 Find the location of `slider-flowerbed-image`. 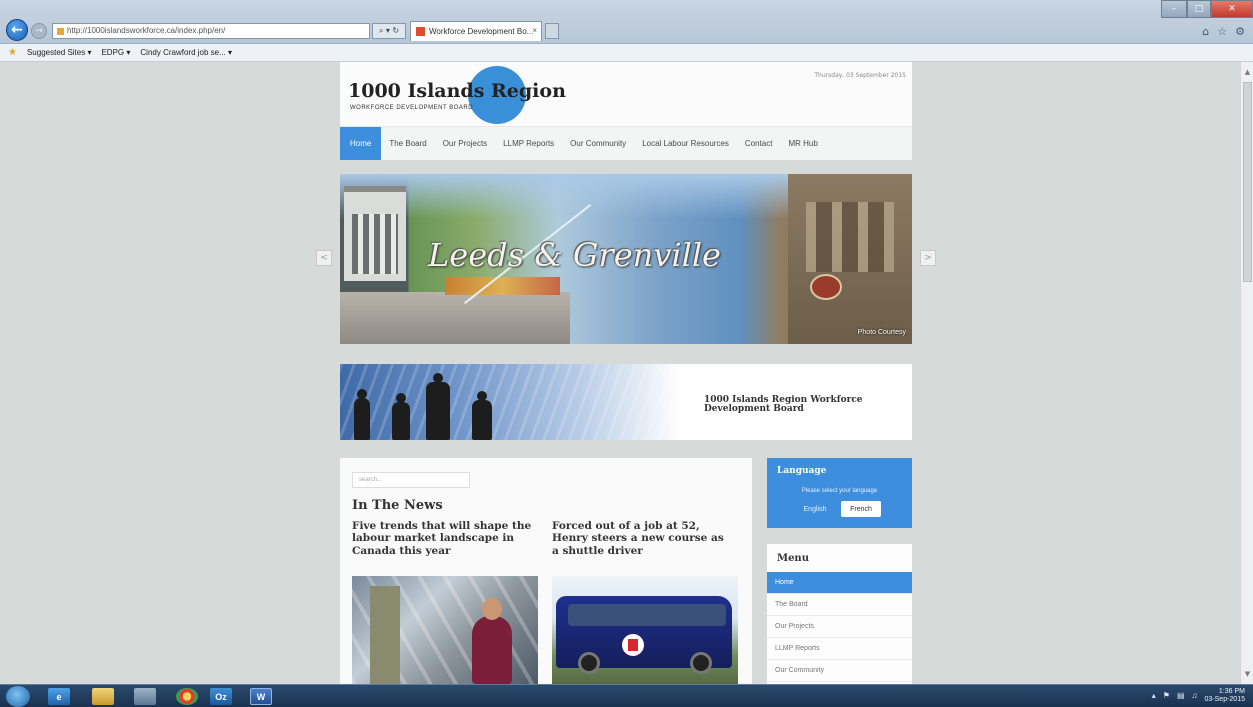

slider-flowerbed-image is located at coordinates (502, 286).